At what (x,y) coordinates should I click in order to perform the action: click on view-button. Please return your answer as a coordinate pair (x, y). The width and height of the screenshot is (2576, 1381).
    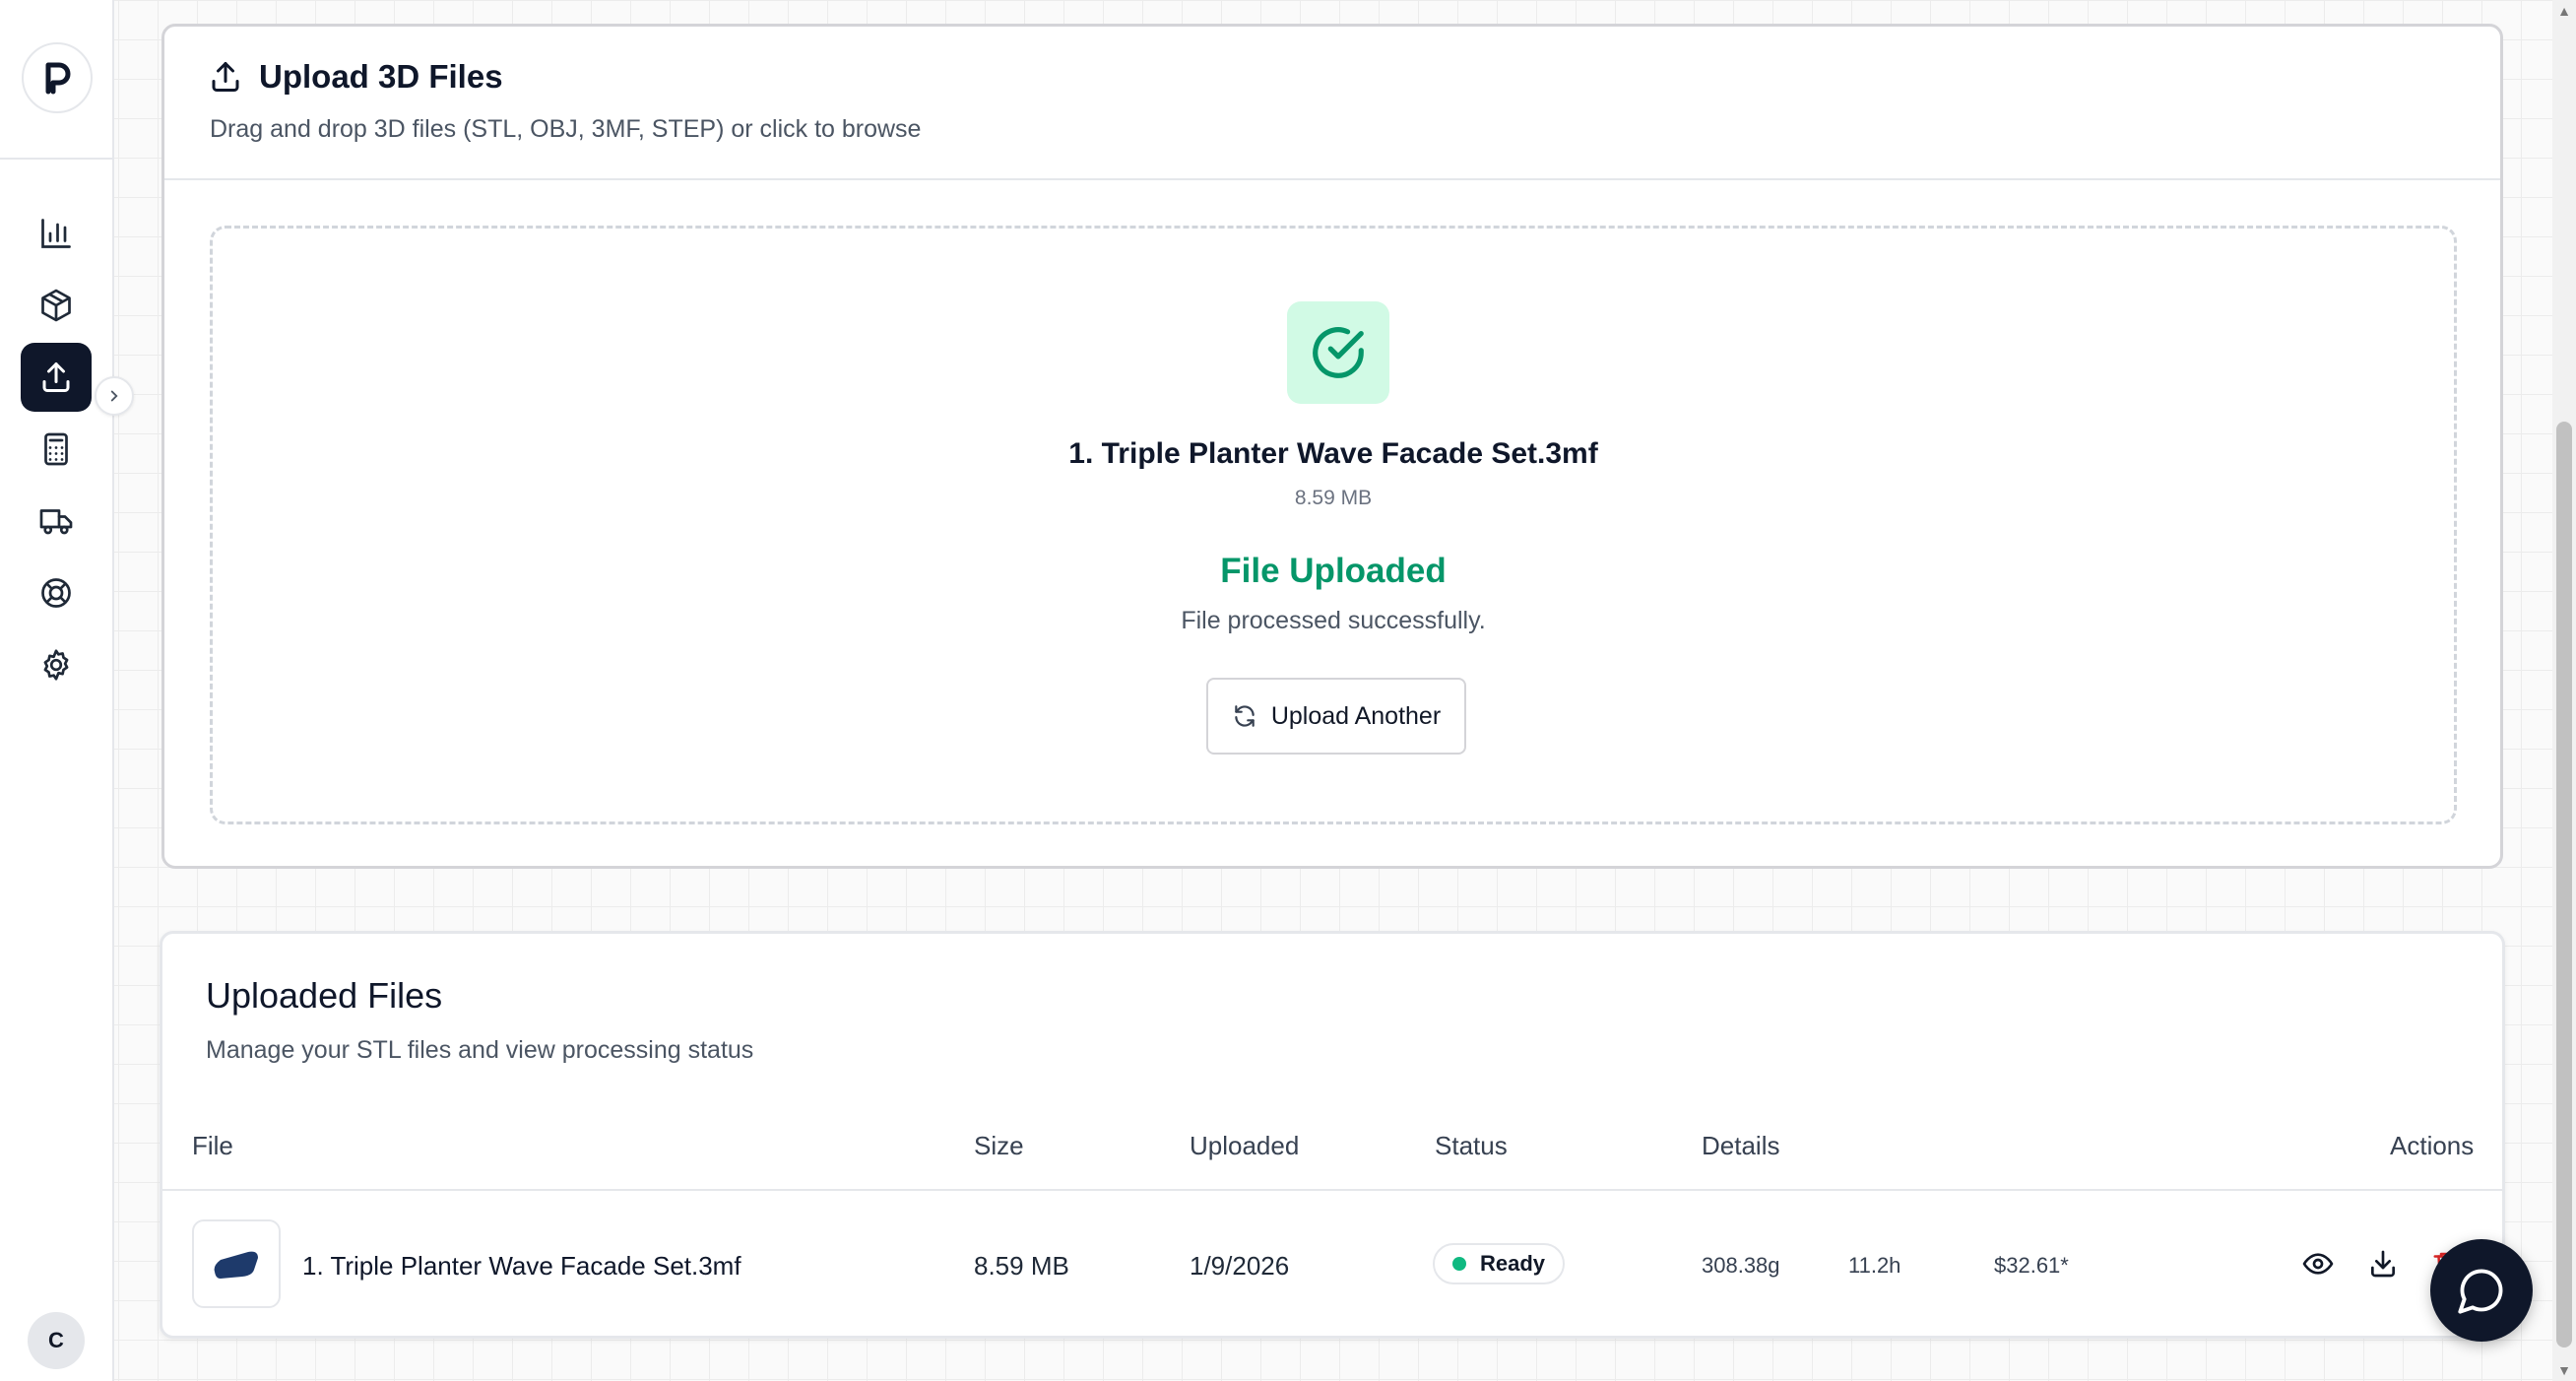
    Looking at the image, I should click on (2318, 1263).